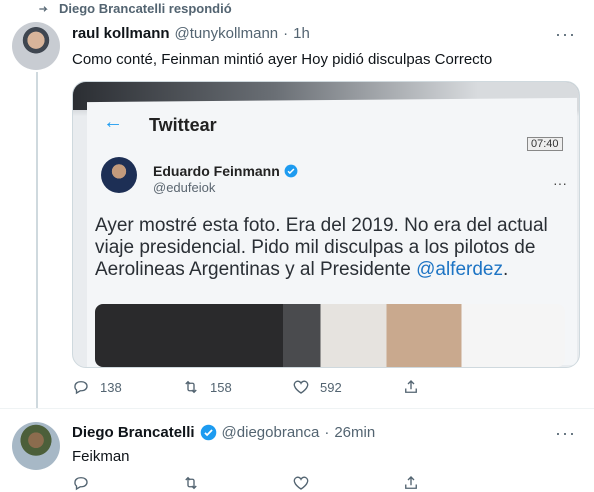 The image size is (594, 492). I want to click on embedded-author-handle: @edufeiok, so click(184, 187).